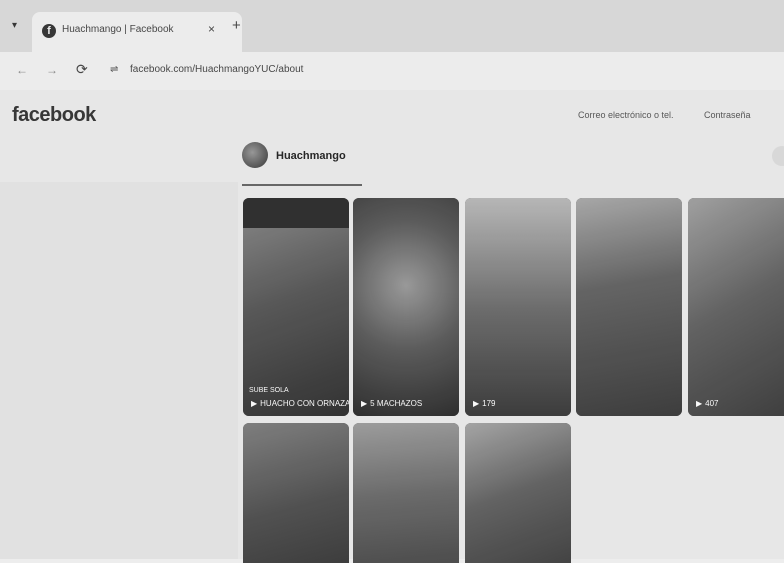 This screenshot has height=563, width=784. Describe the element at coordinates (211, 29) in the screenshot. I see `close-tab-icon: ×` at that location.